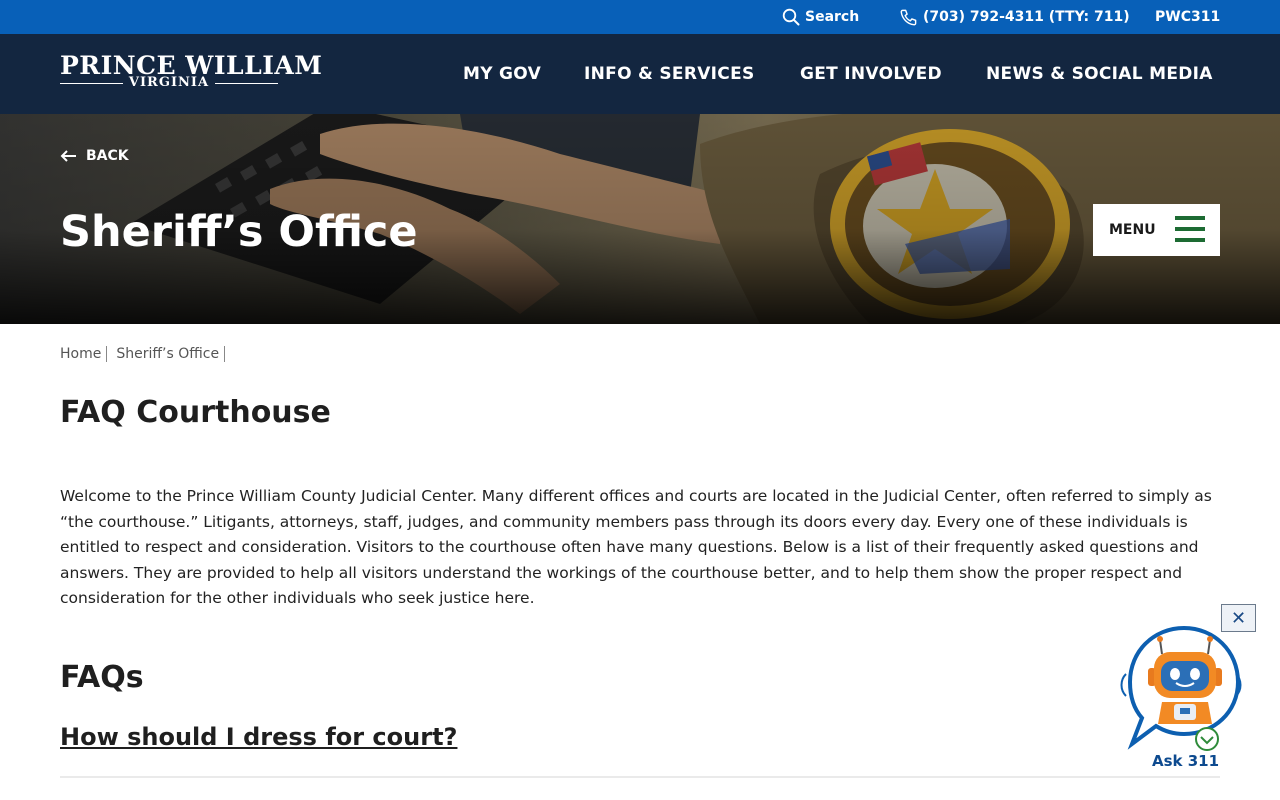 This screenshot has height=800, width=1280. Describe the element at coordinates (239, 232) in the screenshot. I see `page-section-title: Sheriff’s Office` at that location.